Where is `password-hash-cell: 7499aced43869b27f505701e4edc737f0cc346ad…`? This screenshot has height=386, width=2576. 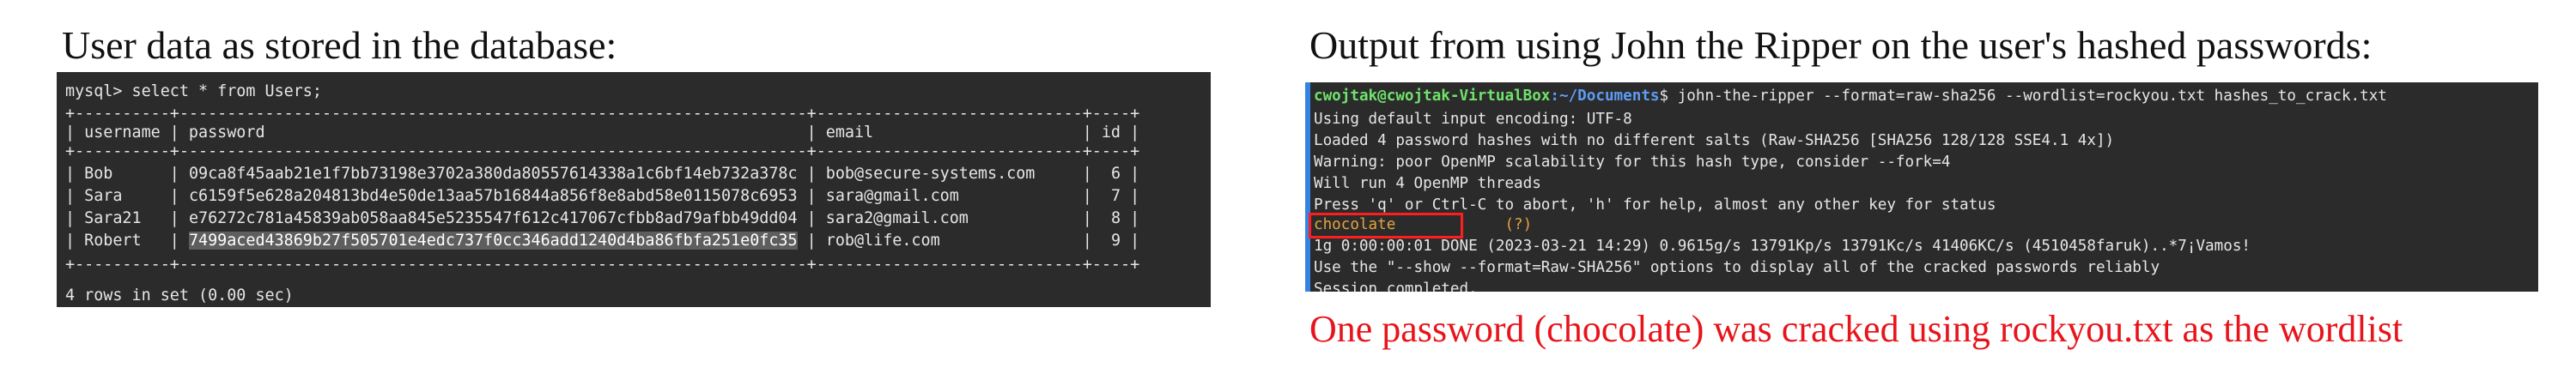
password-hash-cell: 7499aced43869b27f505701e4edc737f0cc346ad… is located at coordinates (493, 241).